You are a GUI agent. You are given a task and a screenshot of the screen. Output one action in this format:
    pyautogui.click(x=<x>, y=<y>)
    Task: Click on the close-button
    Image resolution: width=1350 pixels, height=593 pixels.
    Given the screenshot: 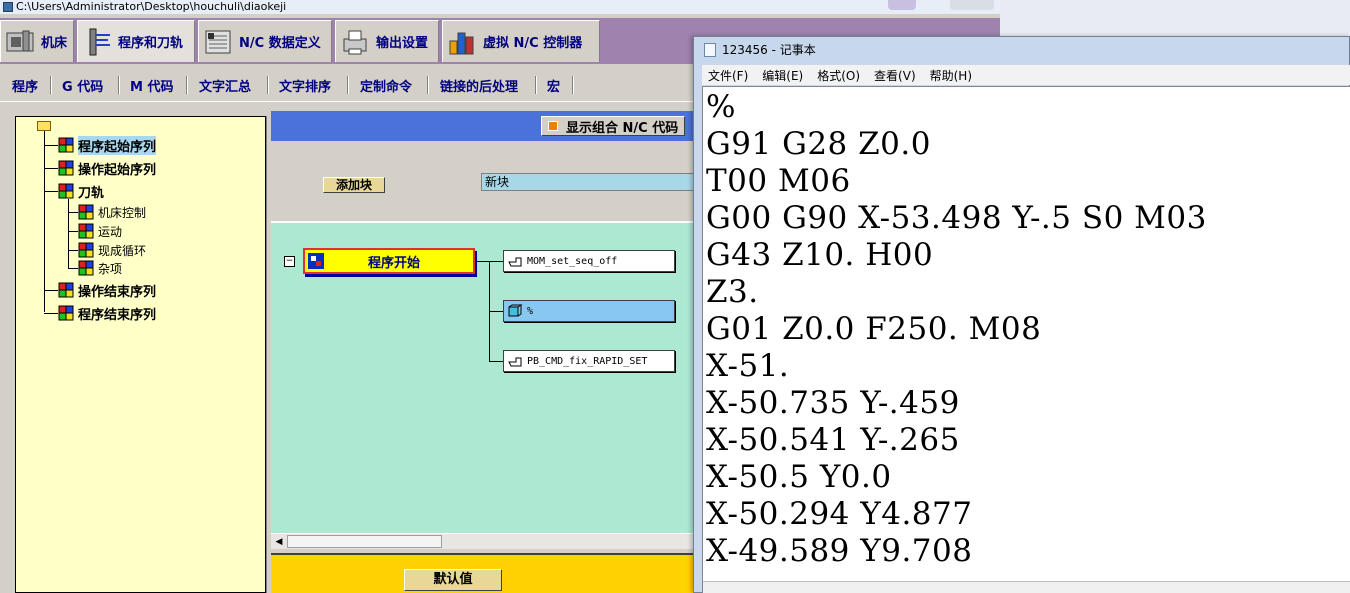 What is the action you would take?
    pyautogui.click(x=972, y=5)
    